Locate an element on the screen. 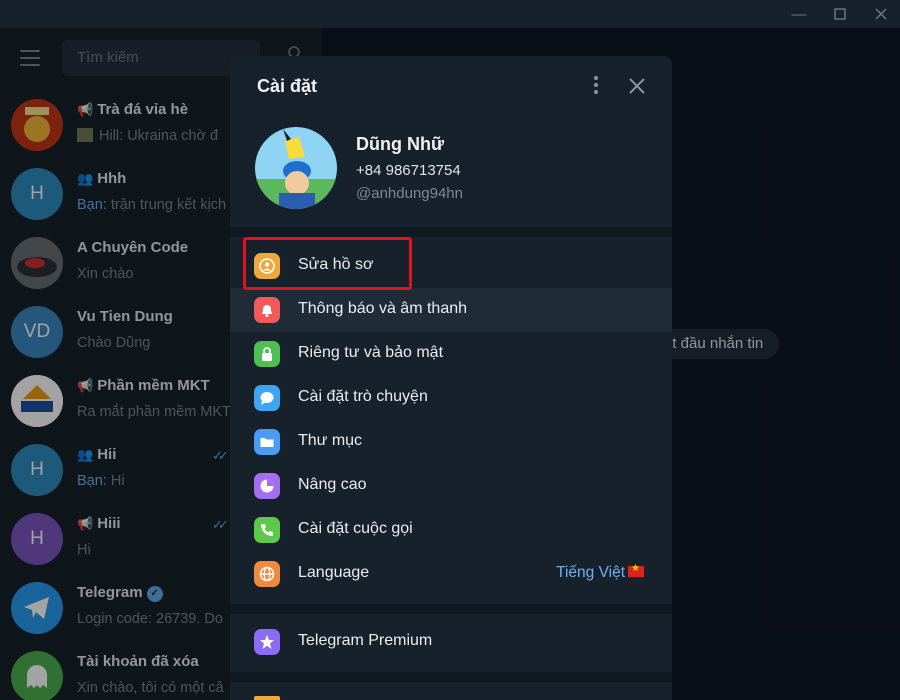 Image resolution: width=900 pixels, height=700 pixels. menu-privacy: Riêng tư và bảo mật is located at coordinates (451, 354).